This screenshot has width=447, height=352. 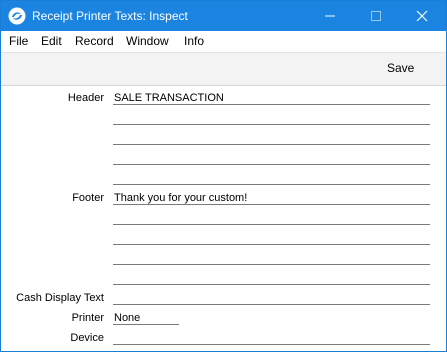 I want to click on window-title: Receipt Printer Texts: Inspect, so click(x=110, y=16).